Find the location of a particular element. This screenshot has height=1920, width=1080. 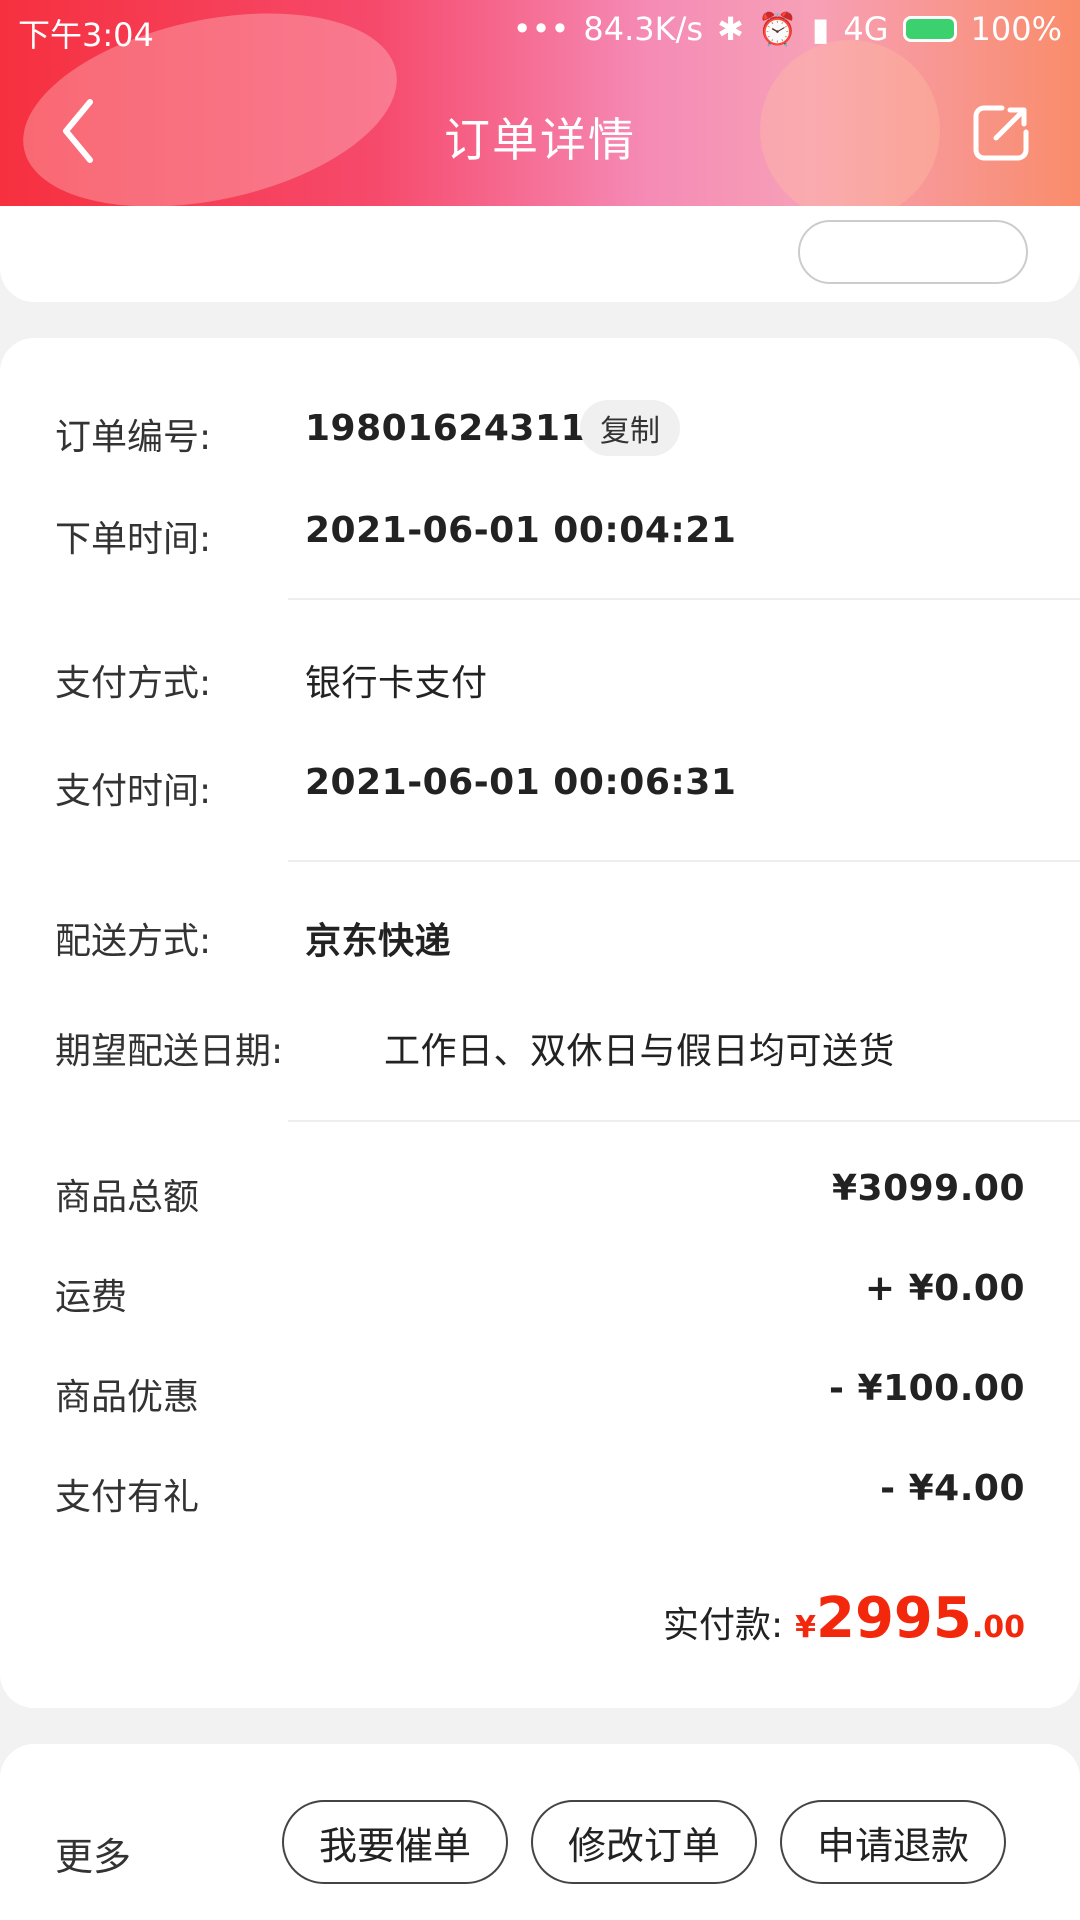

total-decimal: .00 is located at coordinates (998, 1627).